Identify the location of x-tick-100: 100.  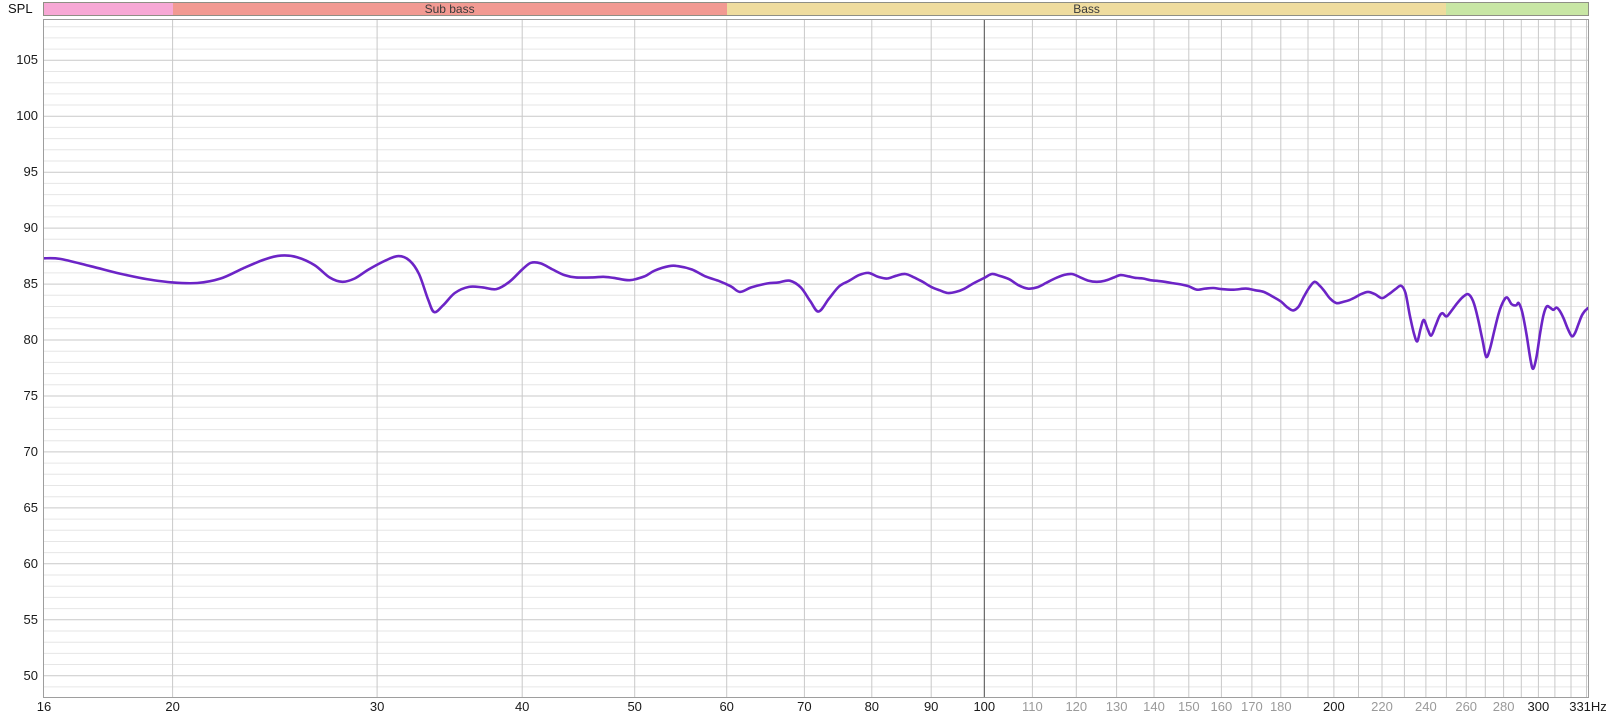
(984, 706).